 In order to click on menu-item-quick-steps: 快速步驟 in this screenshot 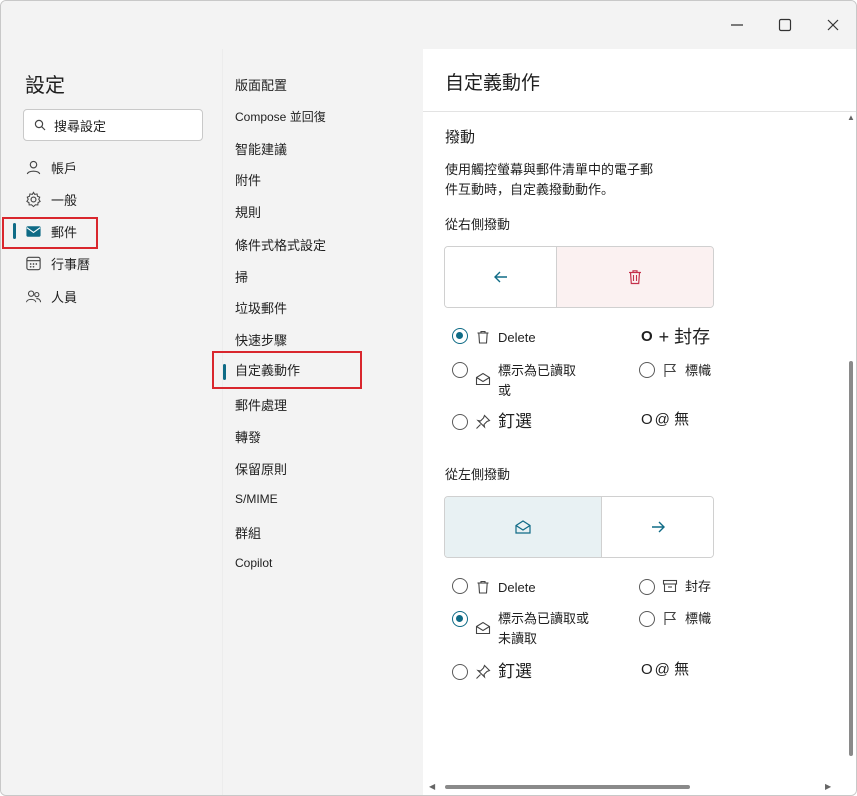, I will do `click(261, 339)`.